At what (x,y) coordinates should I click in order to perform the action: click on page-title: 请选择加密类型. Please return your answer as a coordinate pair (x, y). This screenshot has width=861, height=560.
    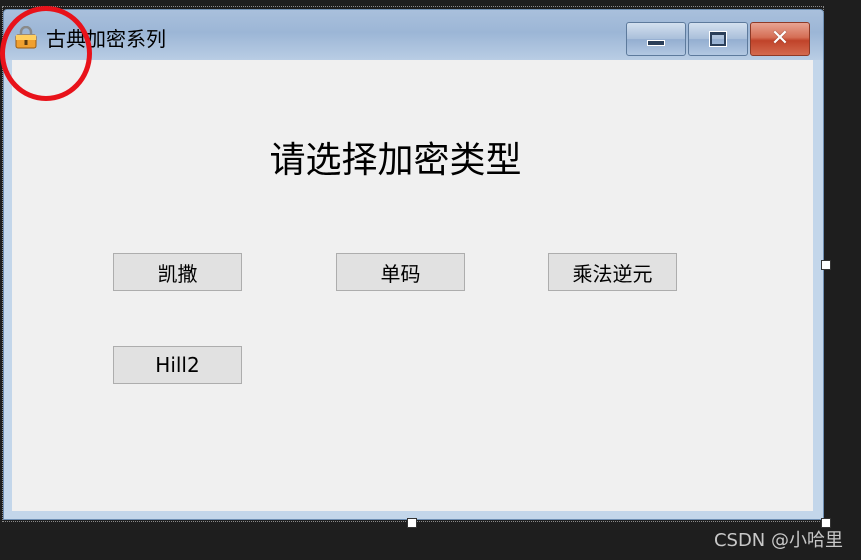
    Looking at the image, I should click on (395, 160).